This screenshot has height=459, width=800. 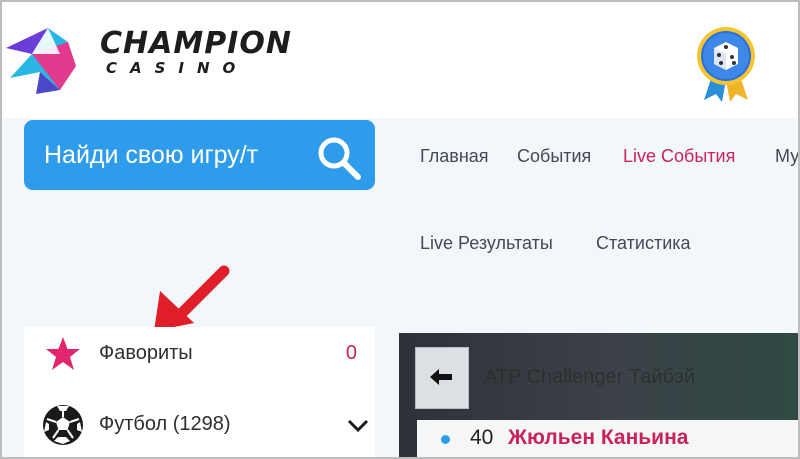 I want to click on back-arrow-icon, so click(x=441, y=377).